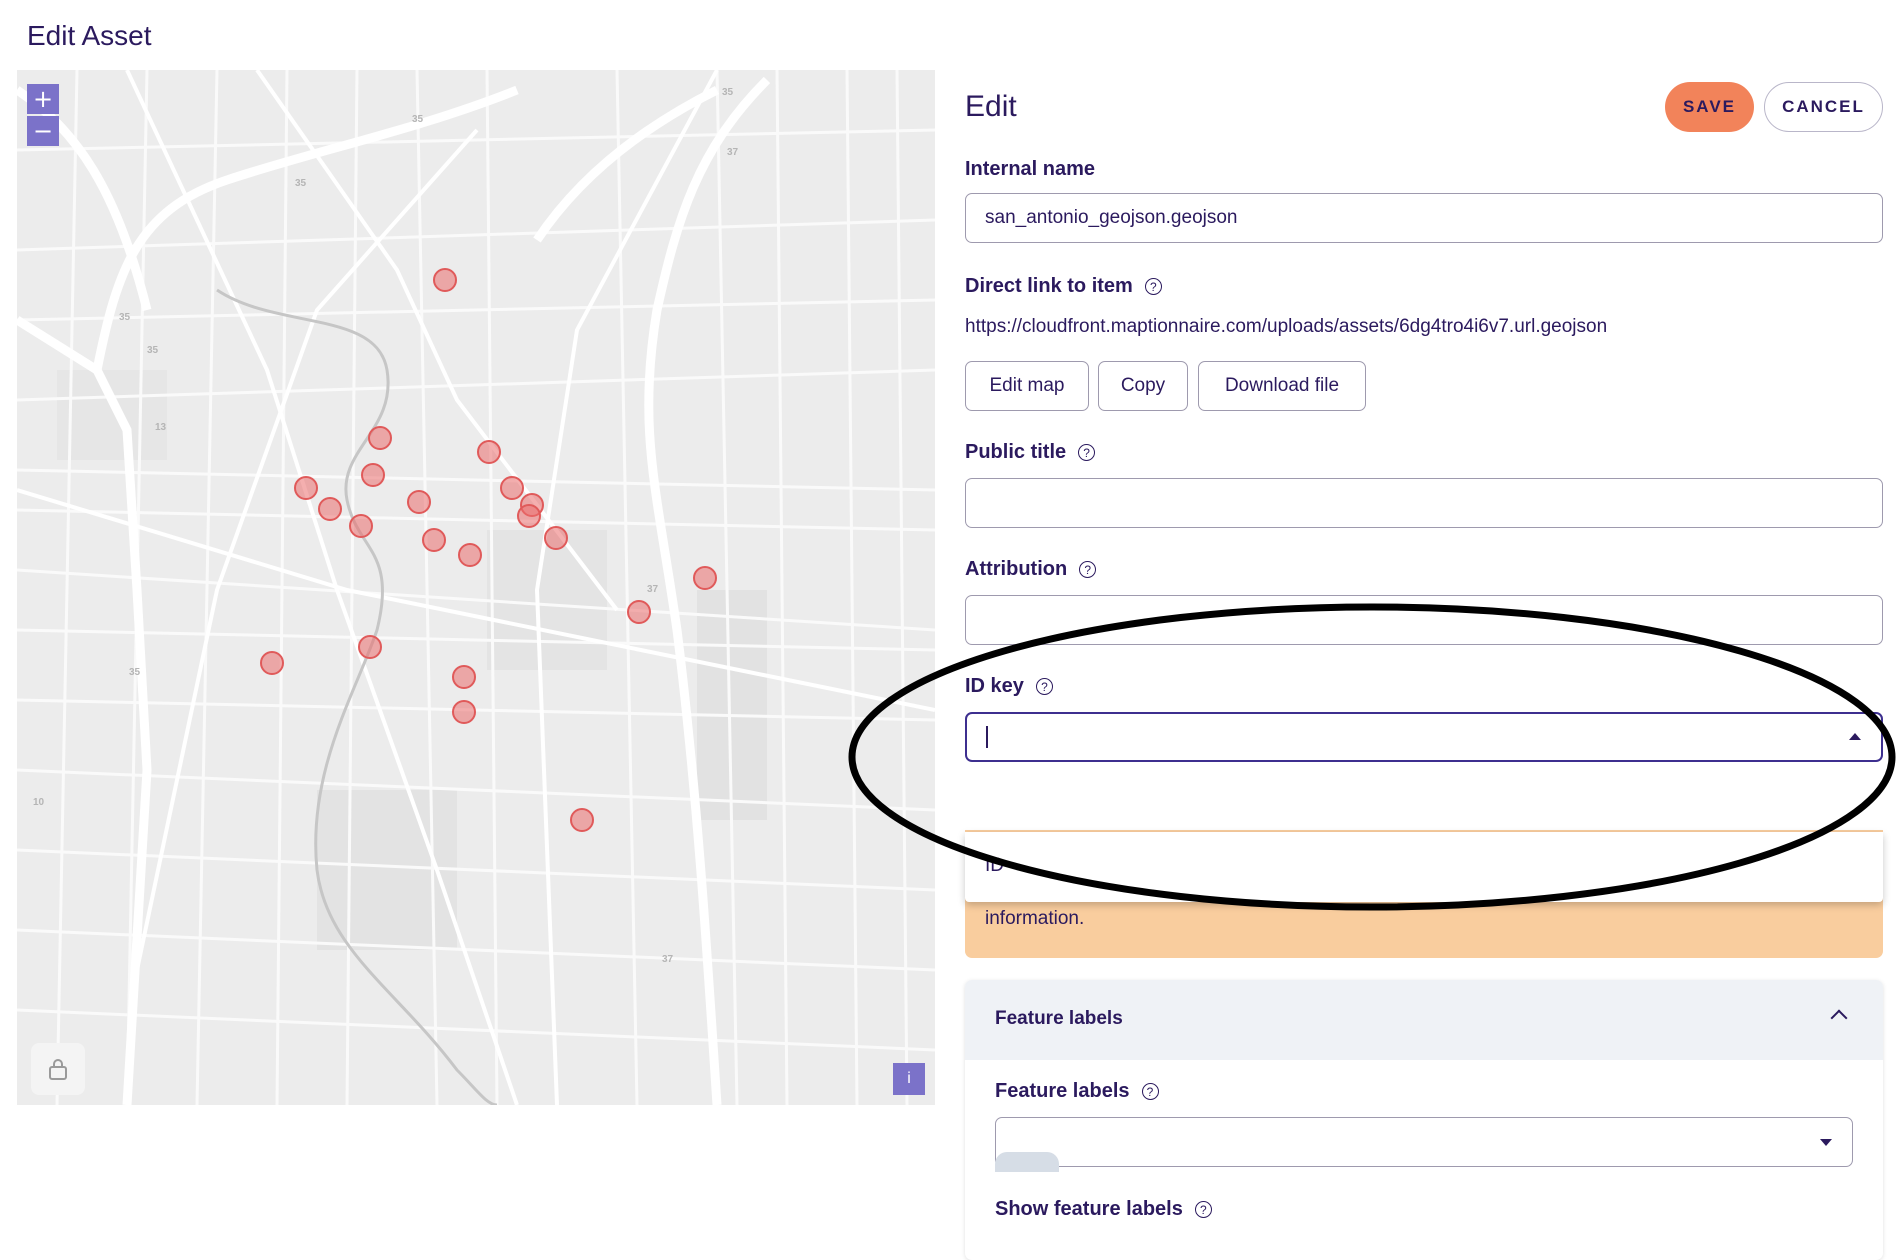 The height and width of the screenshot is (1260, 1898). What do you see at coordinates (1089, 1209) in the screenshot?
I see `show-feature-labels-label-text: Show feature labels` at bounding box center [1089, 1209].